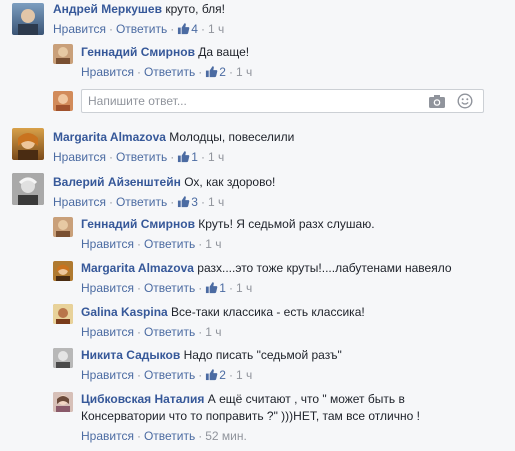 This screenshot has width=515, height=451. I want to click on like-count: 4, so click(194, 29).